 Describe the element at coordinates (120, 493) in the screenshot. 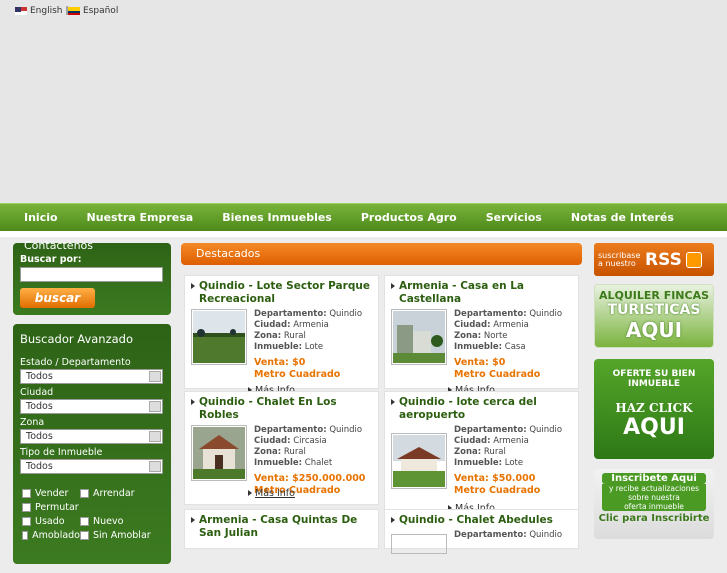

I see `check-arrendar: Arrendar` at that location.